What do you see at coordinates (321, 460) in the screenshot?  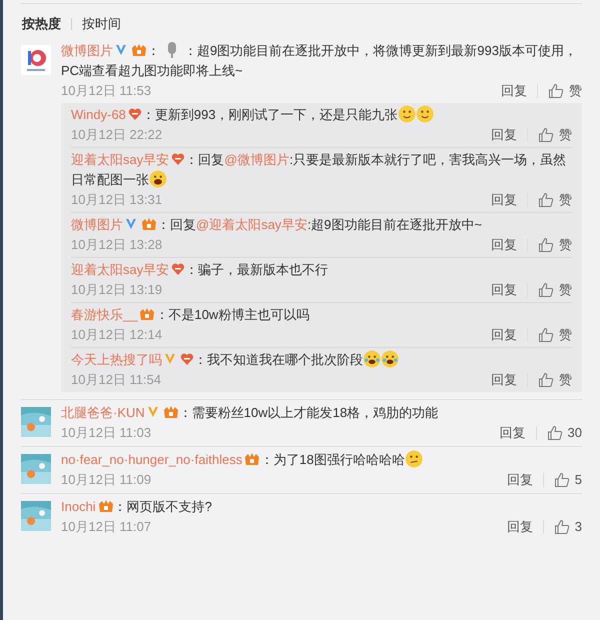 I see `comment-text: no·fear_no·hunger_no·faithless ：为了18图强行哈哈哈哈` at bounding box center [321, 460].